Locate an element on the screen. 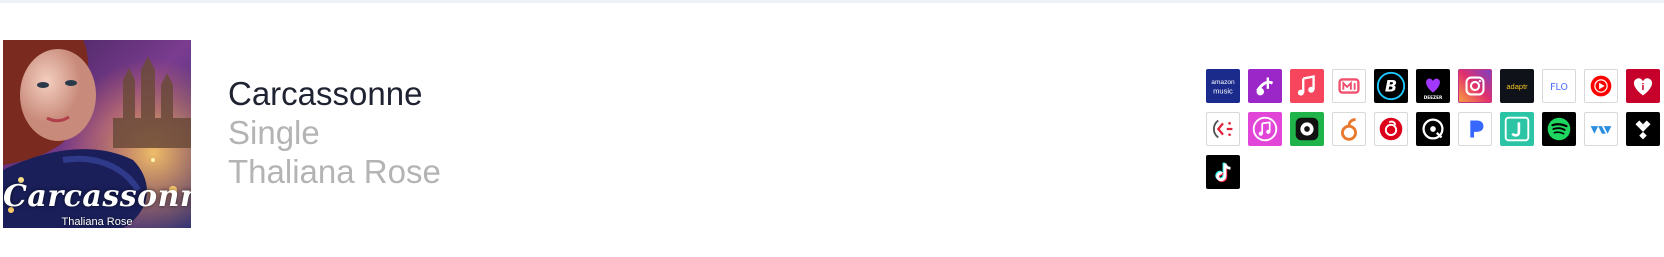 This screenshot has height=257, width=1664. flo-label: FLO is located at coordinates (1559, 87).